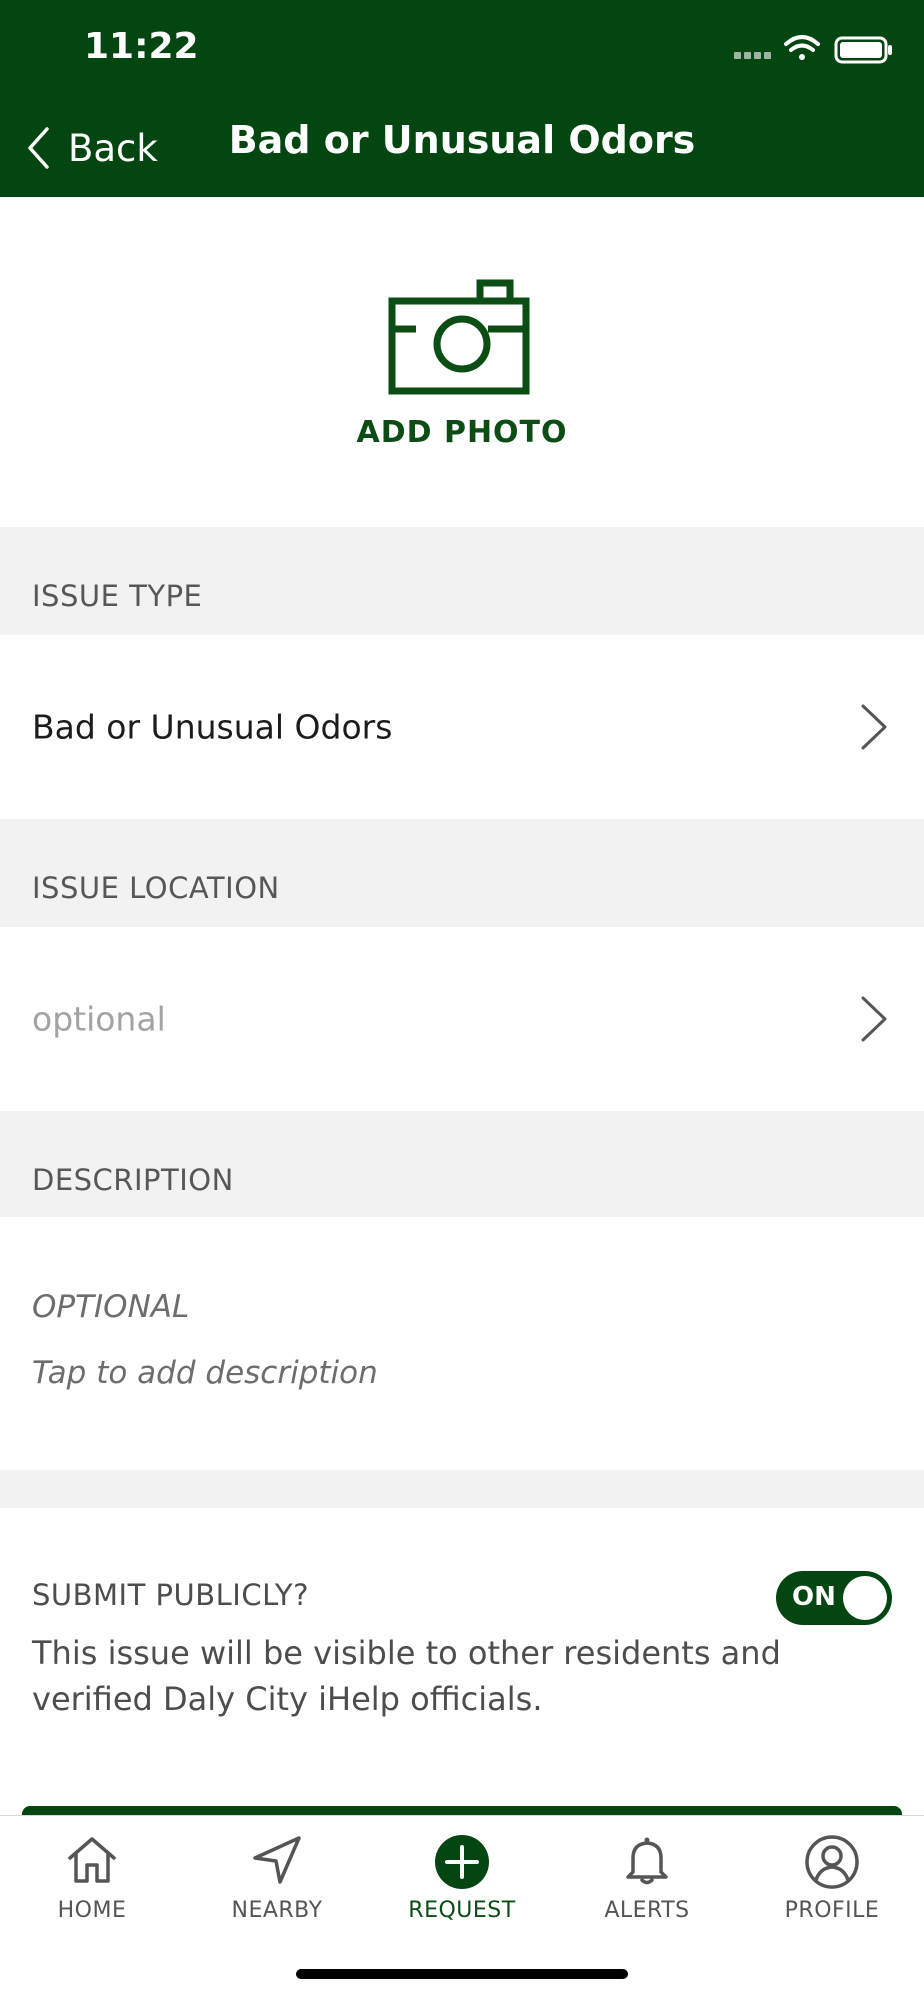 This screenshot has width=924, height=2001. I want to click on tab-label-nearby: NEARBY, so click(277, 1910).